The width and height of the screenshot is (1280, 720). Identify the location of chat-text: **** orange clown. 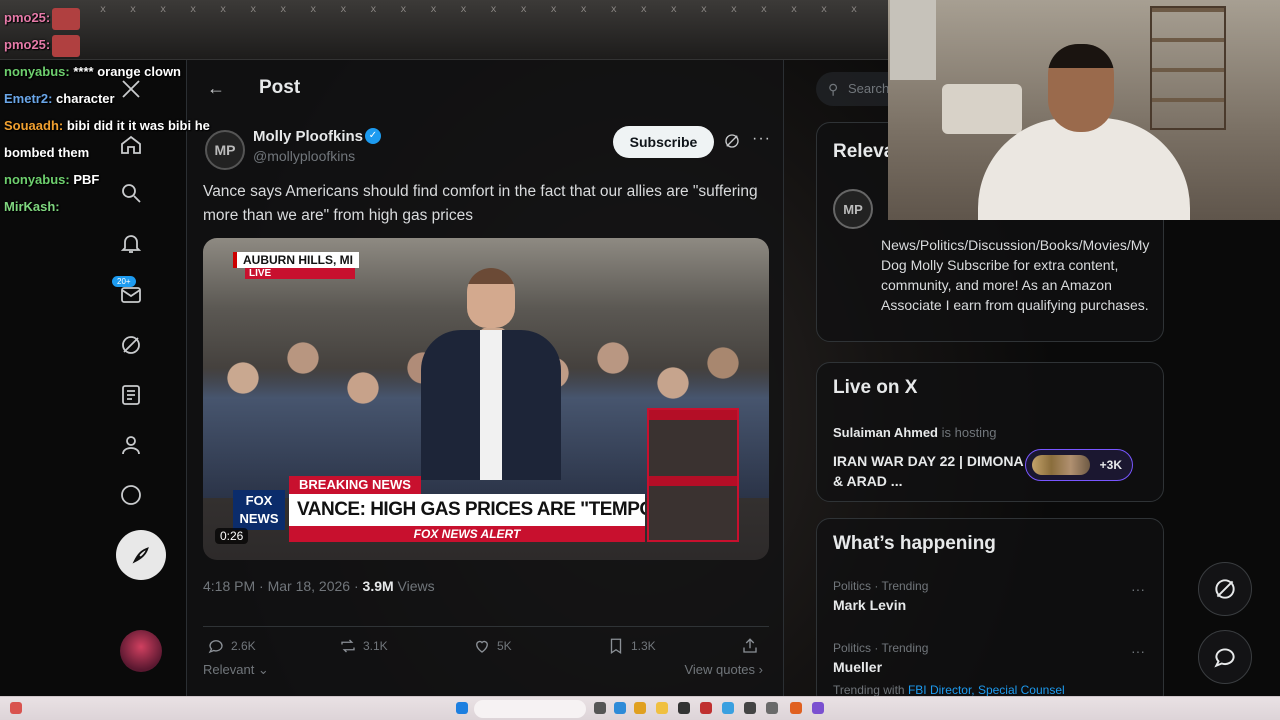
(127, 71).